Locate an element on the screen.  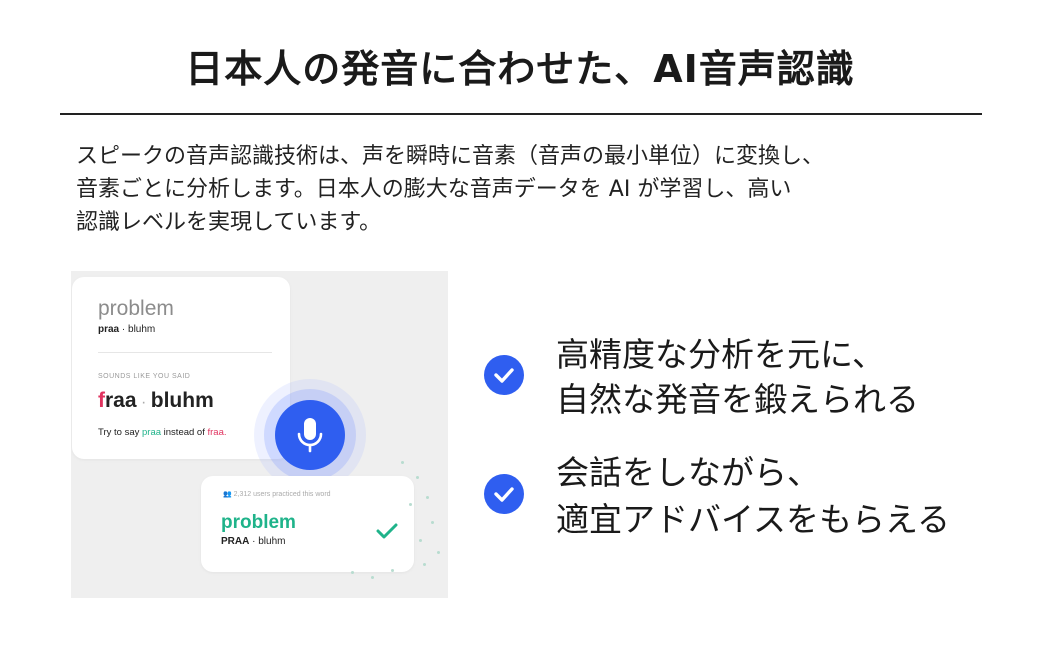
page-title: 日本人の発音に合わせた、AI音声認識 is located at coordinates (520, 69).